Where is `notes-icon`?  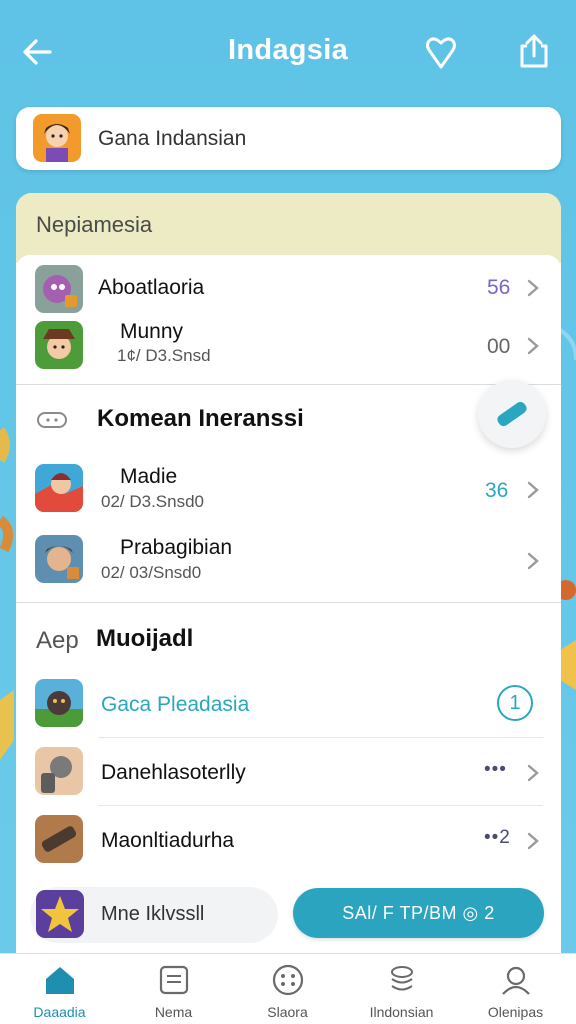 notes-icon is located at coordinates (174, 980).